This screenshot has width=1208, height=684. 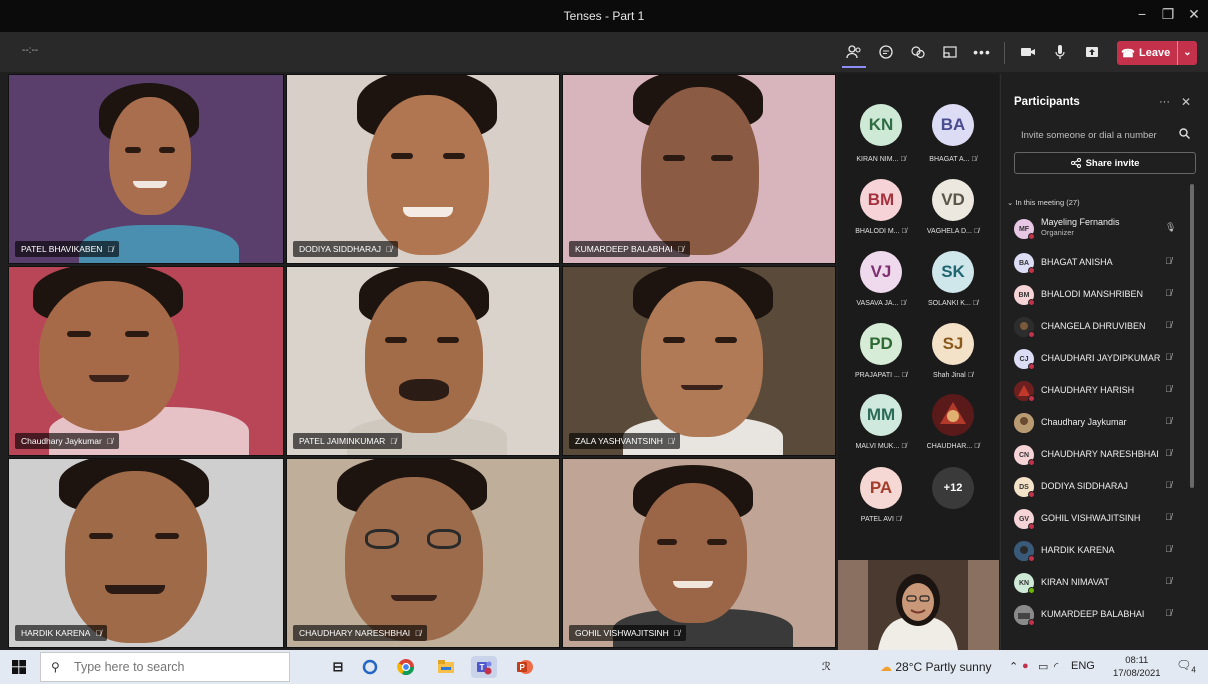 I want to click on roster-avatar: KN, so click(x=881, y=125).